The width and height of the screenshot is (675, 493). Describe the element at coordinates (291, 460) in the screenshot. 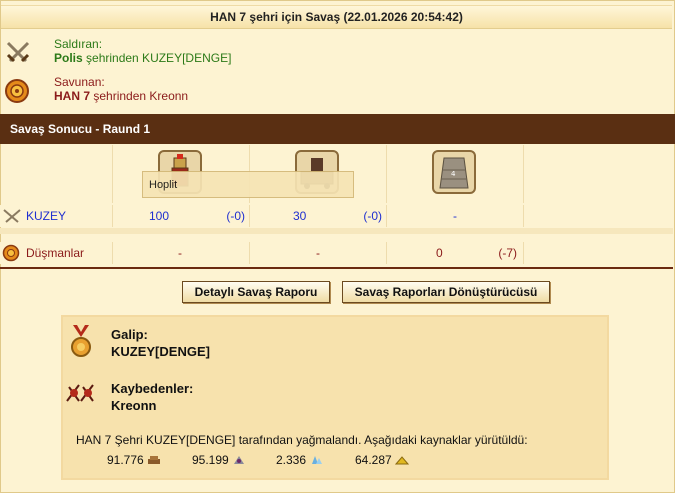

I see `resource-crystal-value: 2.336` at that location.